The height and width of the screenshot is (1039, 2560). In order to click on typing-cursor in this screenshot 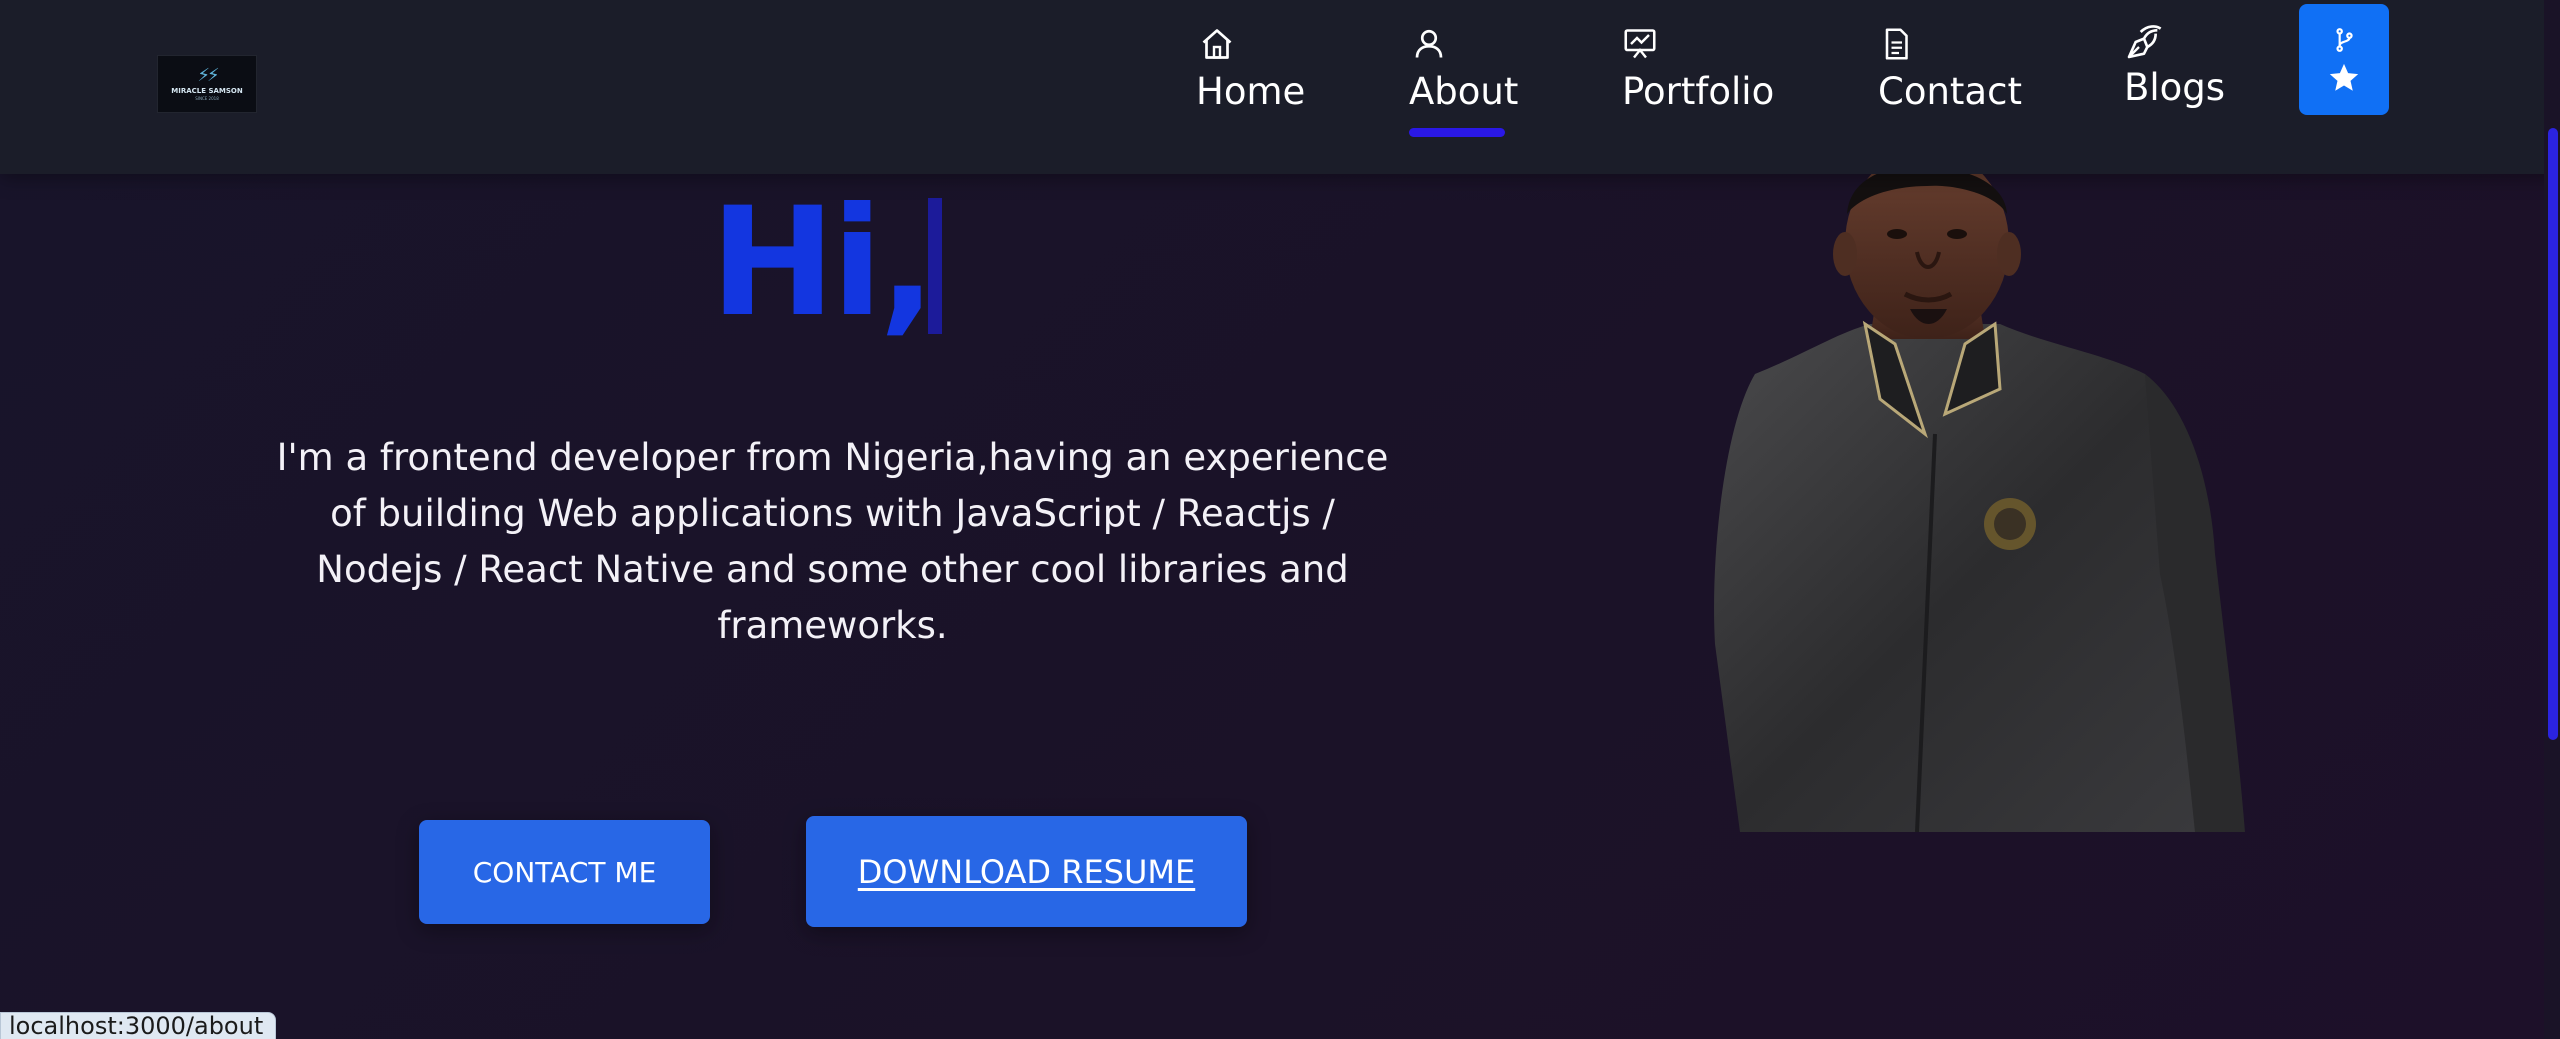, I will do `click(935, 266)`.